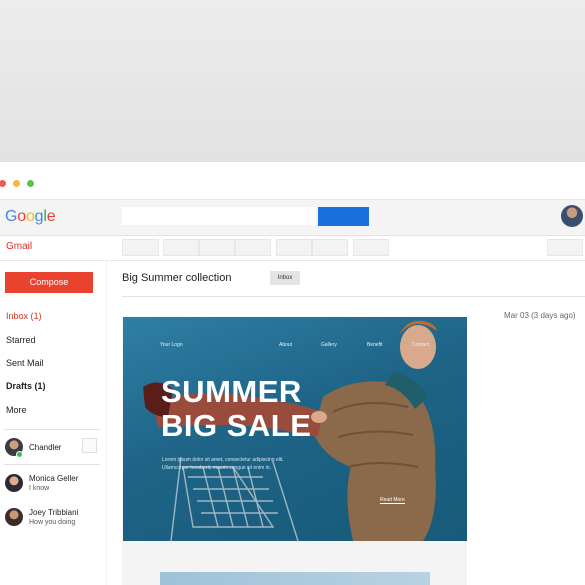 This screenshot has height=585, width=585. I want to click on hero-title: SUMMER BIG SALE, so click(236, 409).